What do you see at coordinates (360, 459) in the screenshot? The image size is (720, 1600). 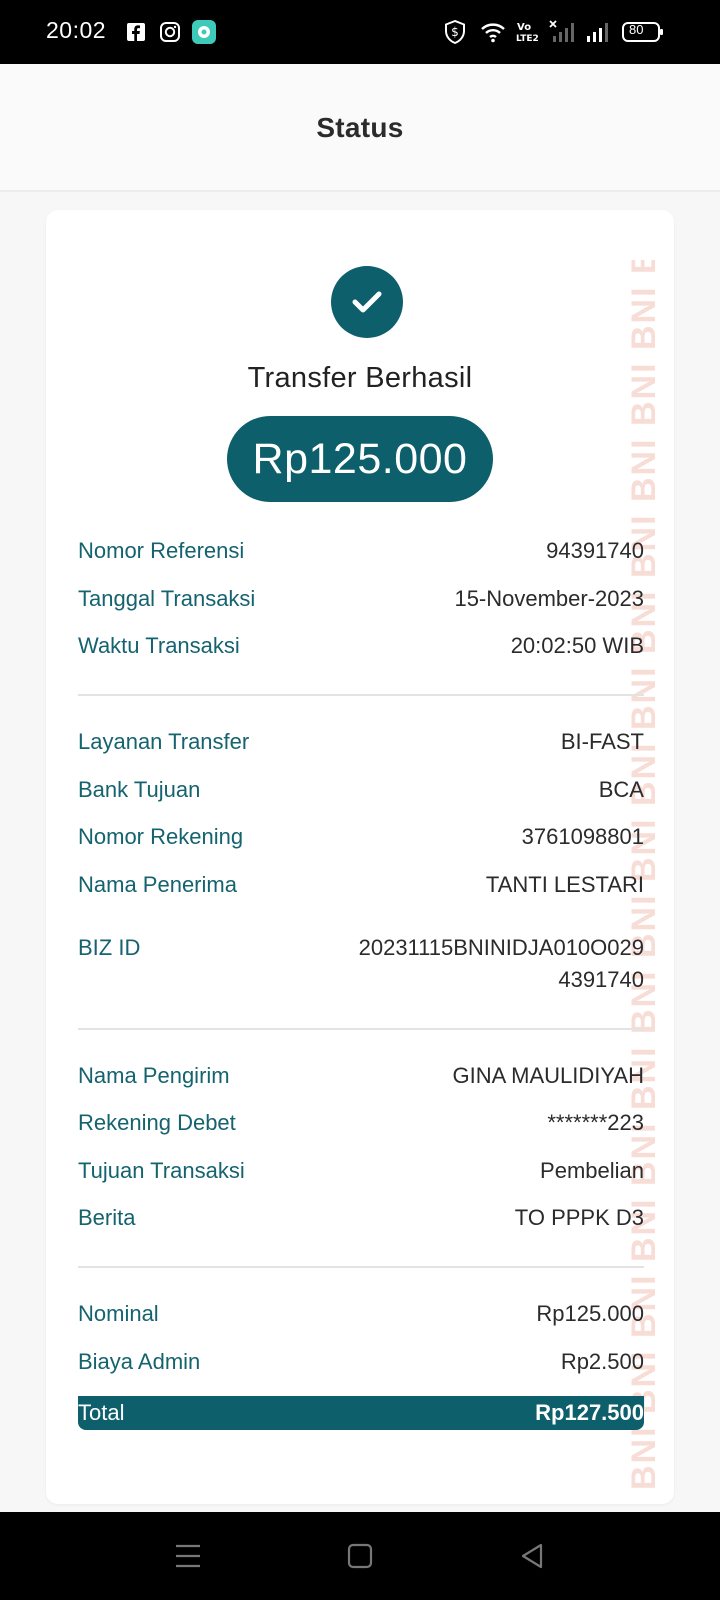 I see `transfer-amount: Rp125.000` at bounding box center [360, 459].